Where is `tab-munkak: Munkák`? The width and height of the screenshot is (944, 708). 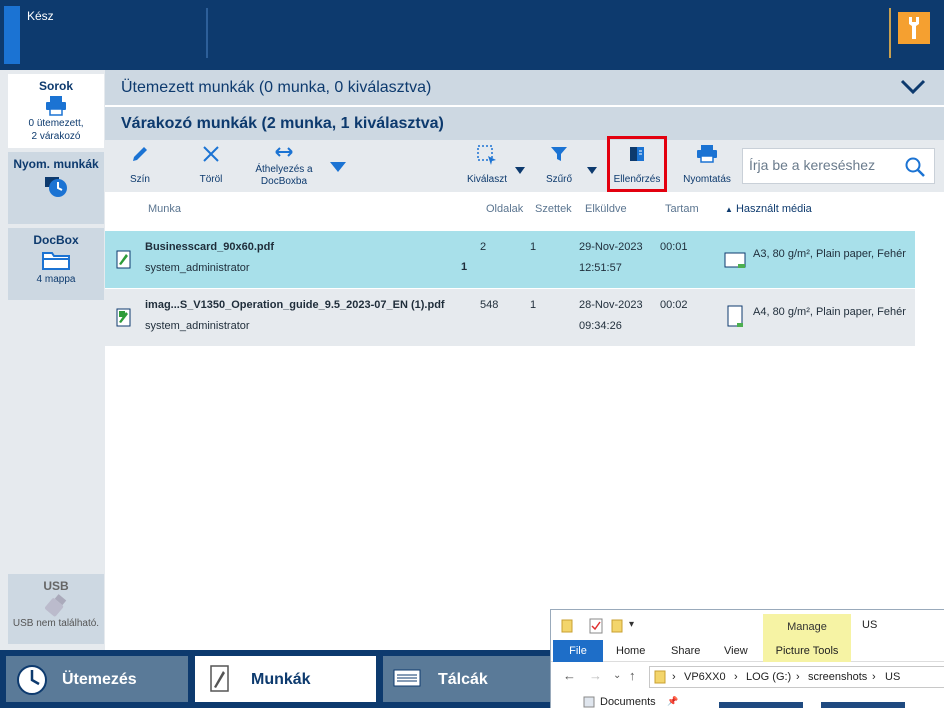
tab-munkak: Munkák is located at coordinates (285, 679).